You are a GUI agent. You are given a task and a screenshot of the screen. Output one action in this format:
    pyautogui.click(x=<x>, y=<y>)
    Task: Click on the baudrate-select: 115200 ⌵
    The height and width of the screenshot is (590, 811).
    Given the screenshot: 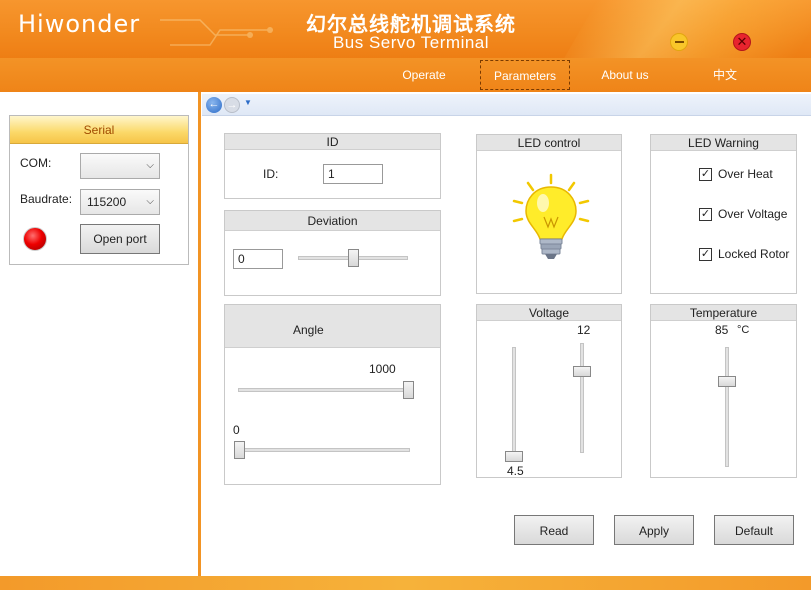 What is the action you would take?
    pyautogui.click(x=120, y=202)
    